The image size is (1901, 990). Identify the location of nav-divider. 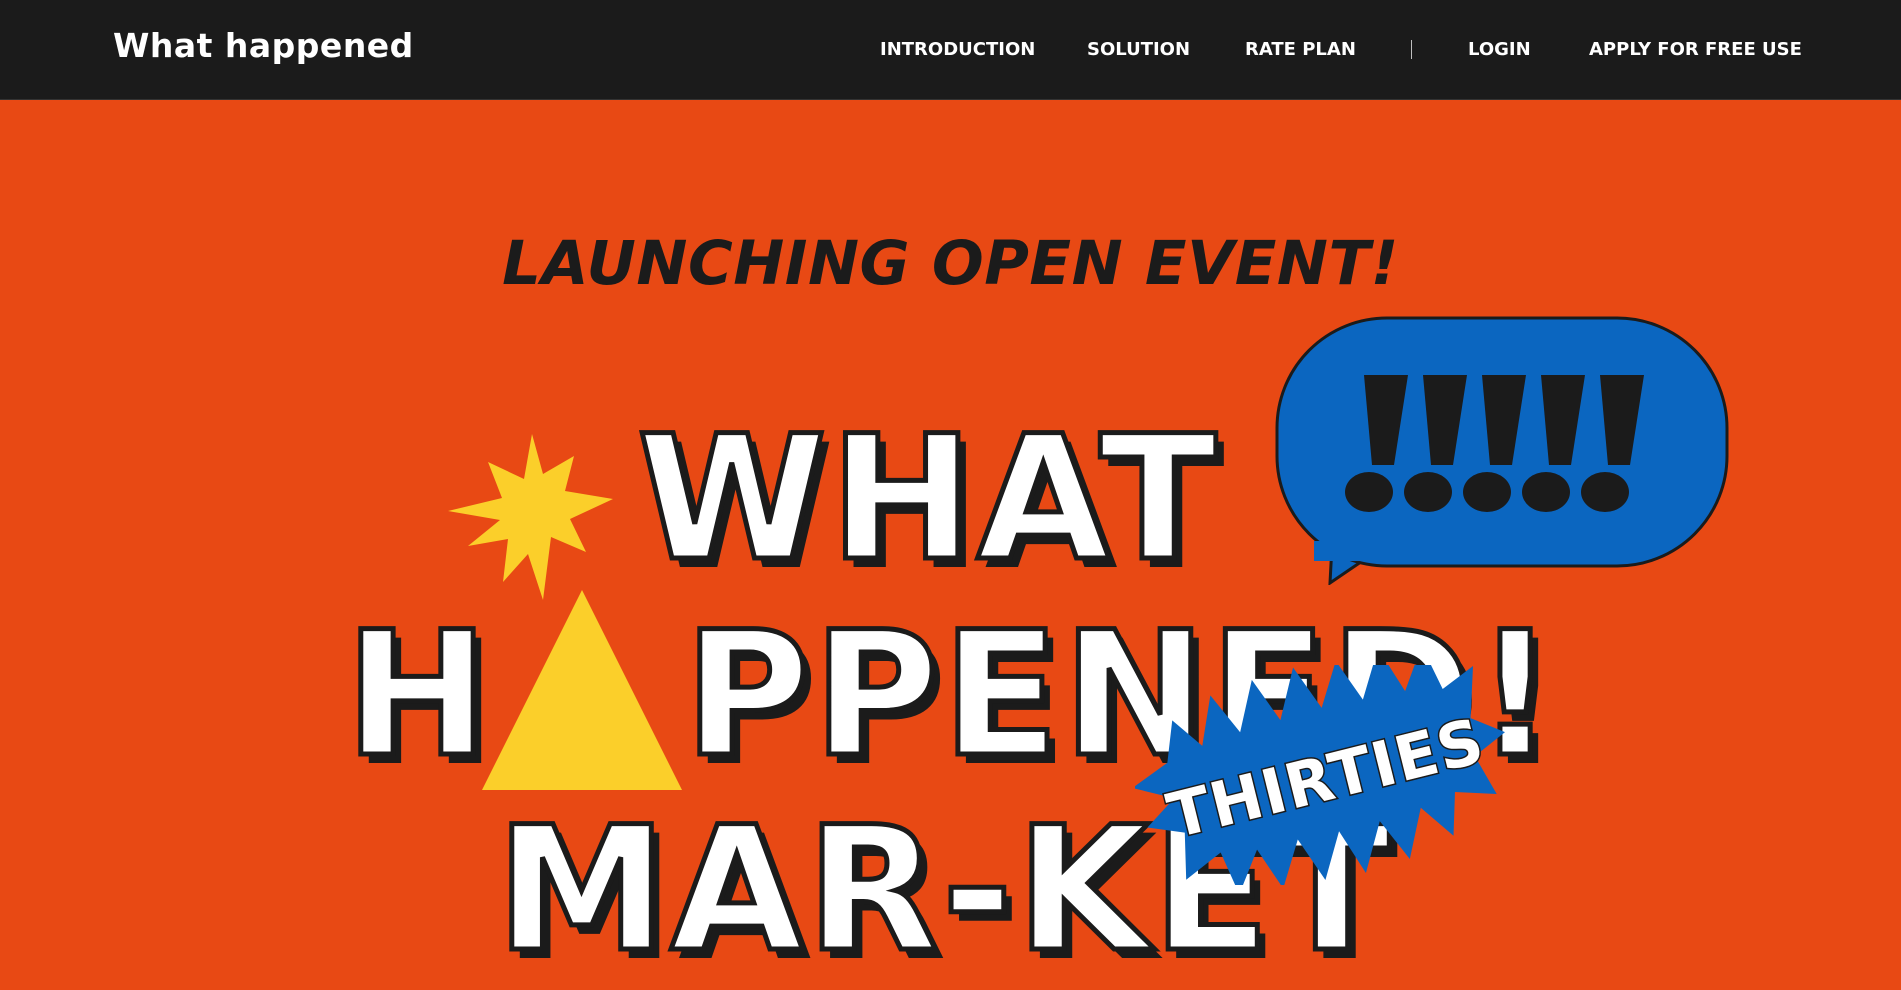
(1411, 49).